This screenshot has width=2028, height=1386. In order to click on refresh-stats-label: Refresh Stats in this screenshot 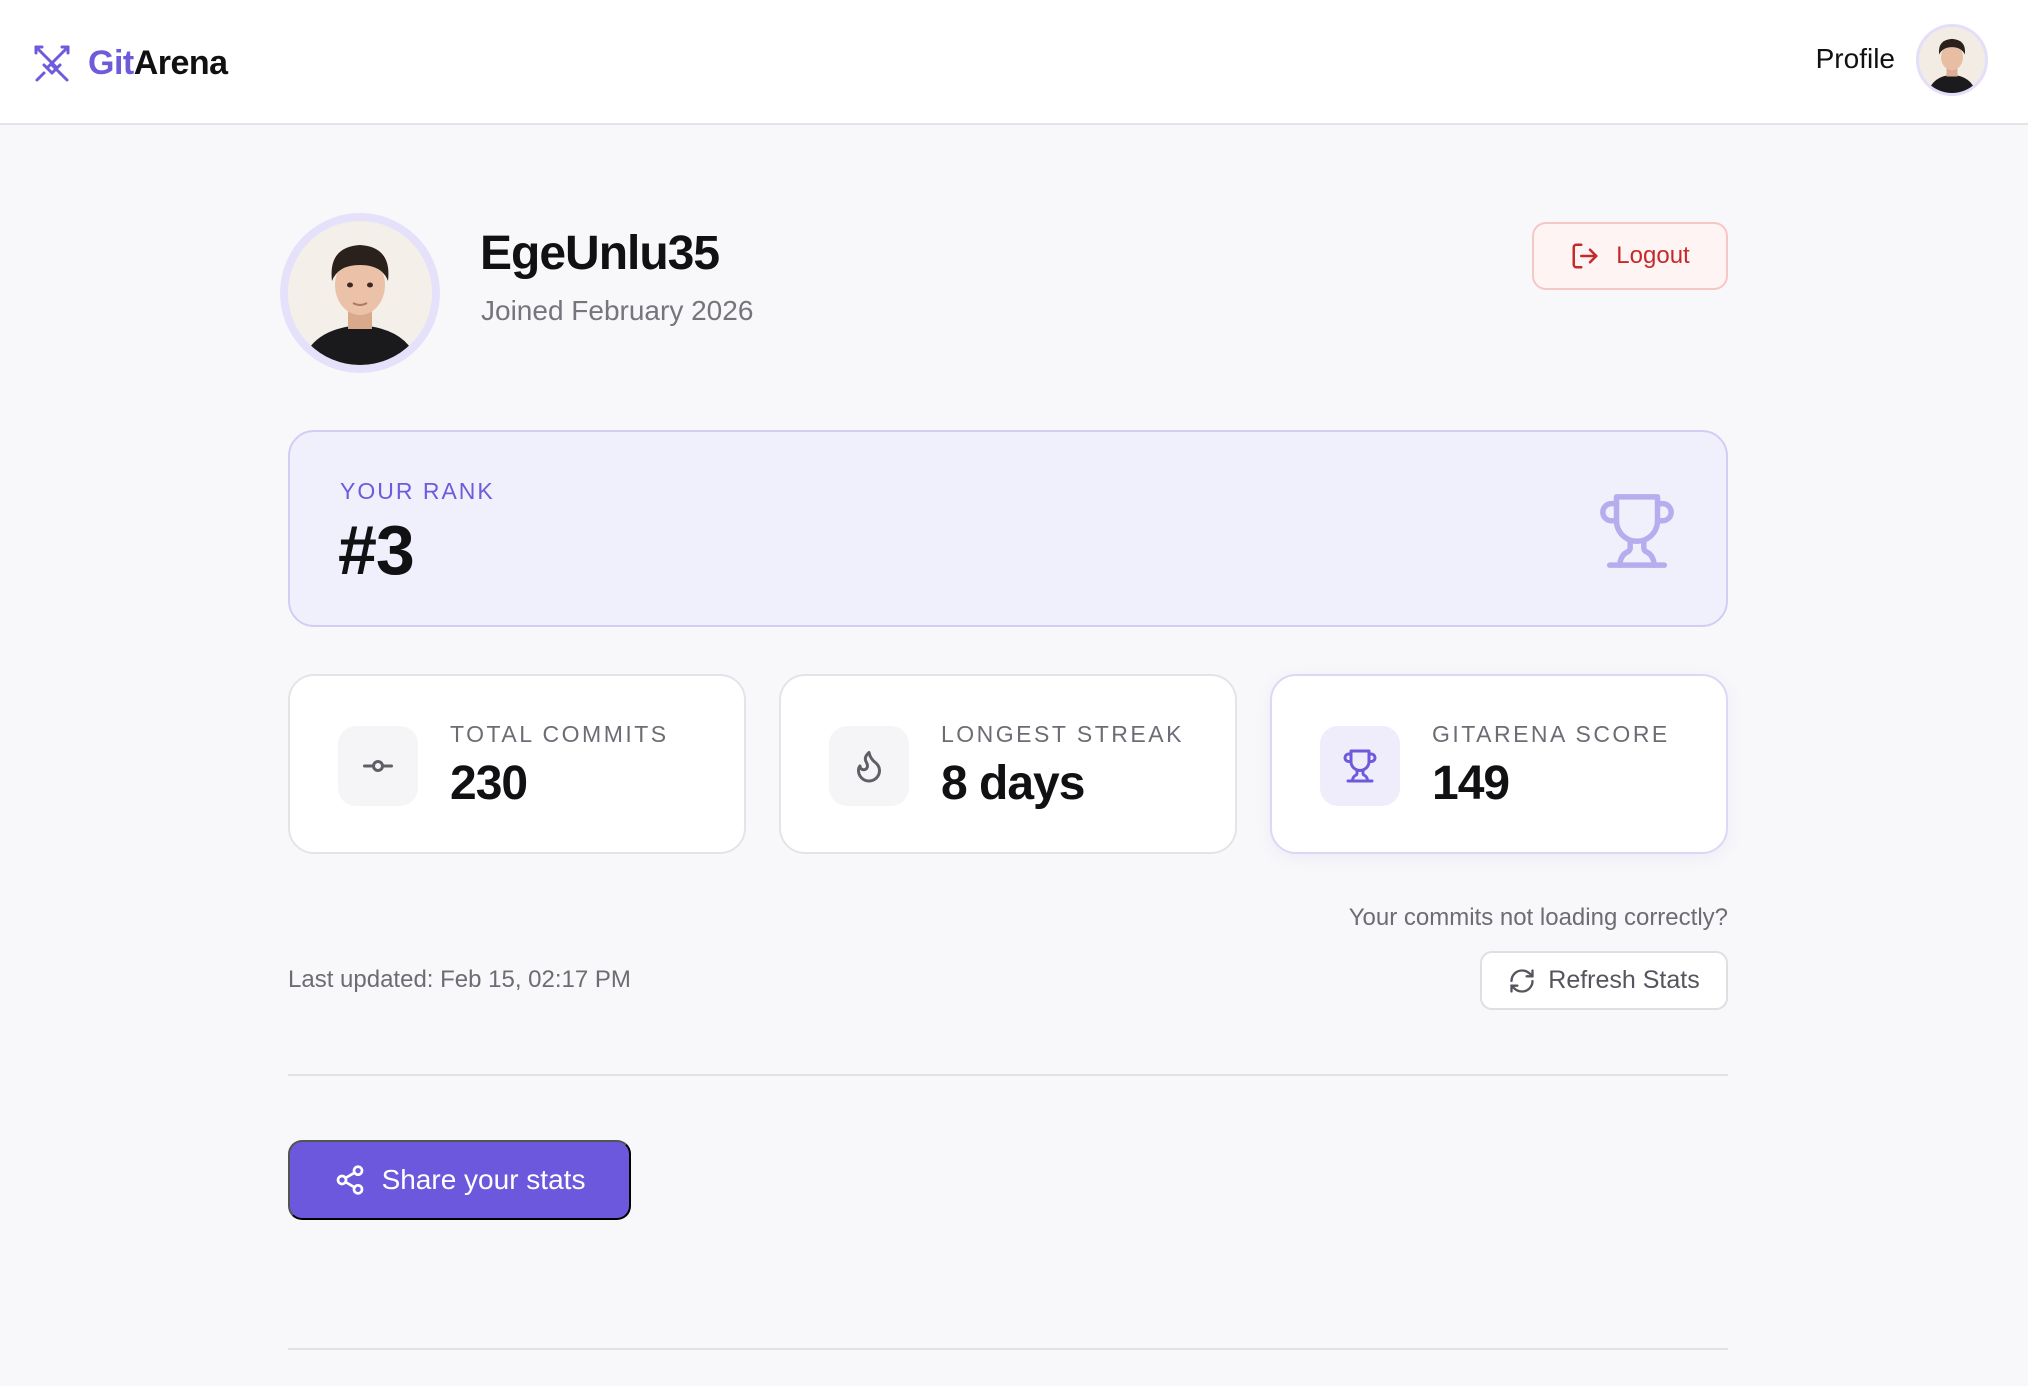, I will do `click(1624, 980)`.